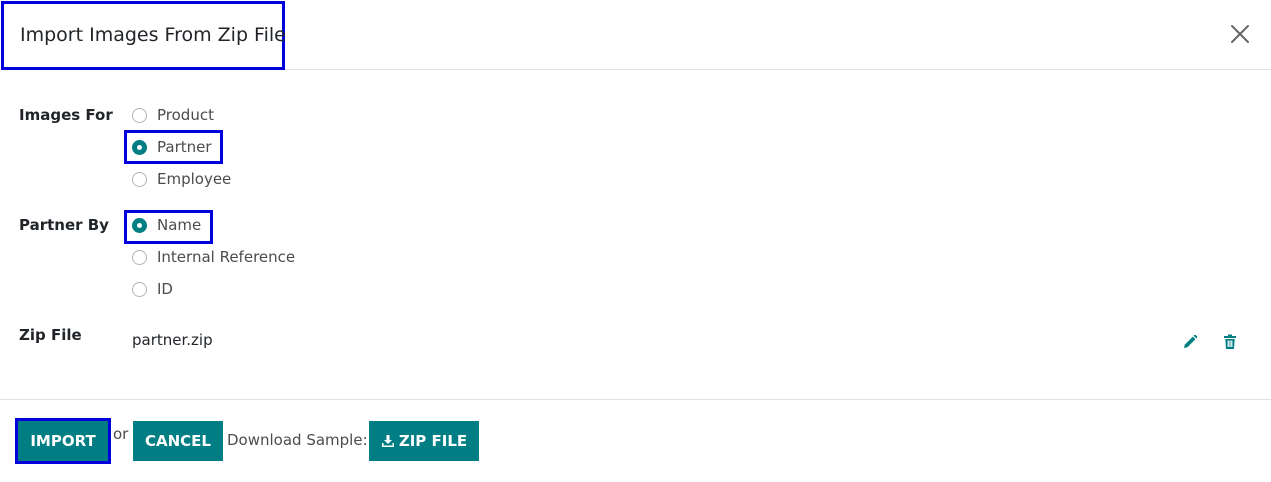 The image size is (1271, 482). Describe the element at coordinates (143, 35) in the screenshot. I see `dialog-title: Import Images From Zip File` at that location.